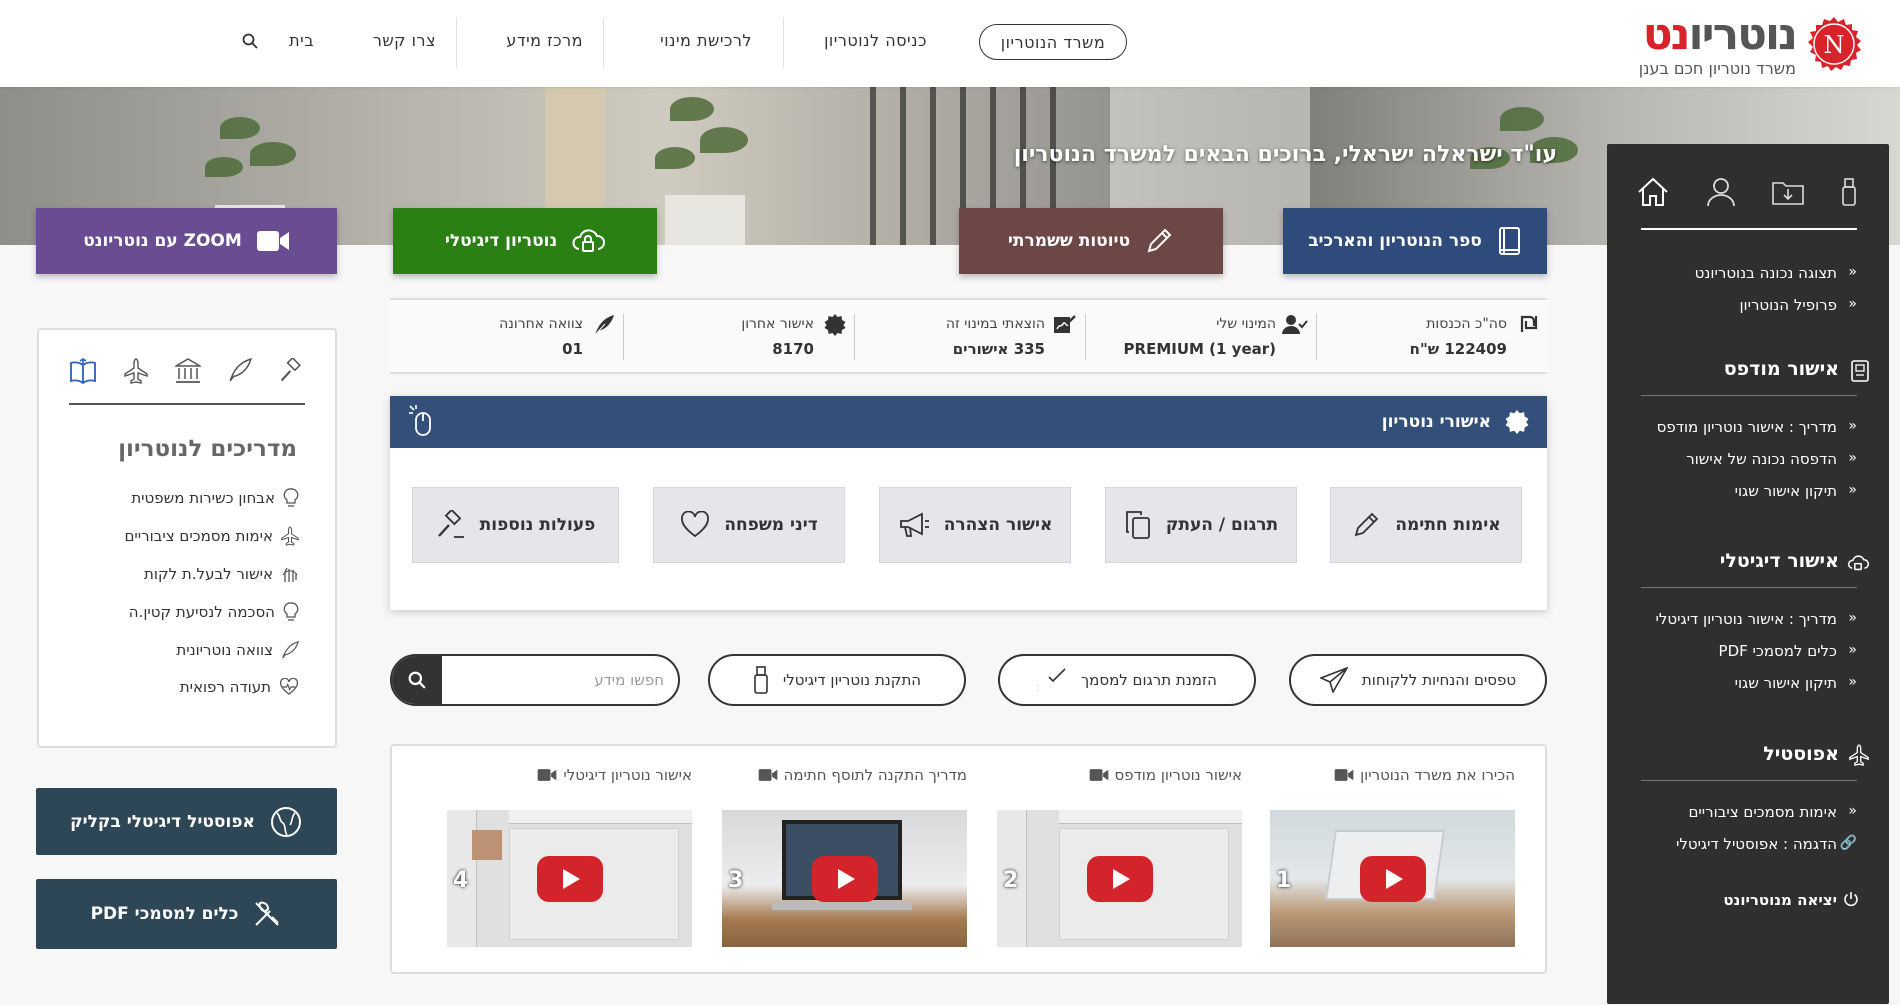 Image resolution: width=1900 pixels, height=1005 pixels. Describe the element at coordinates (1509, 241) in the screenshot. I see `book-icon` at that location.